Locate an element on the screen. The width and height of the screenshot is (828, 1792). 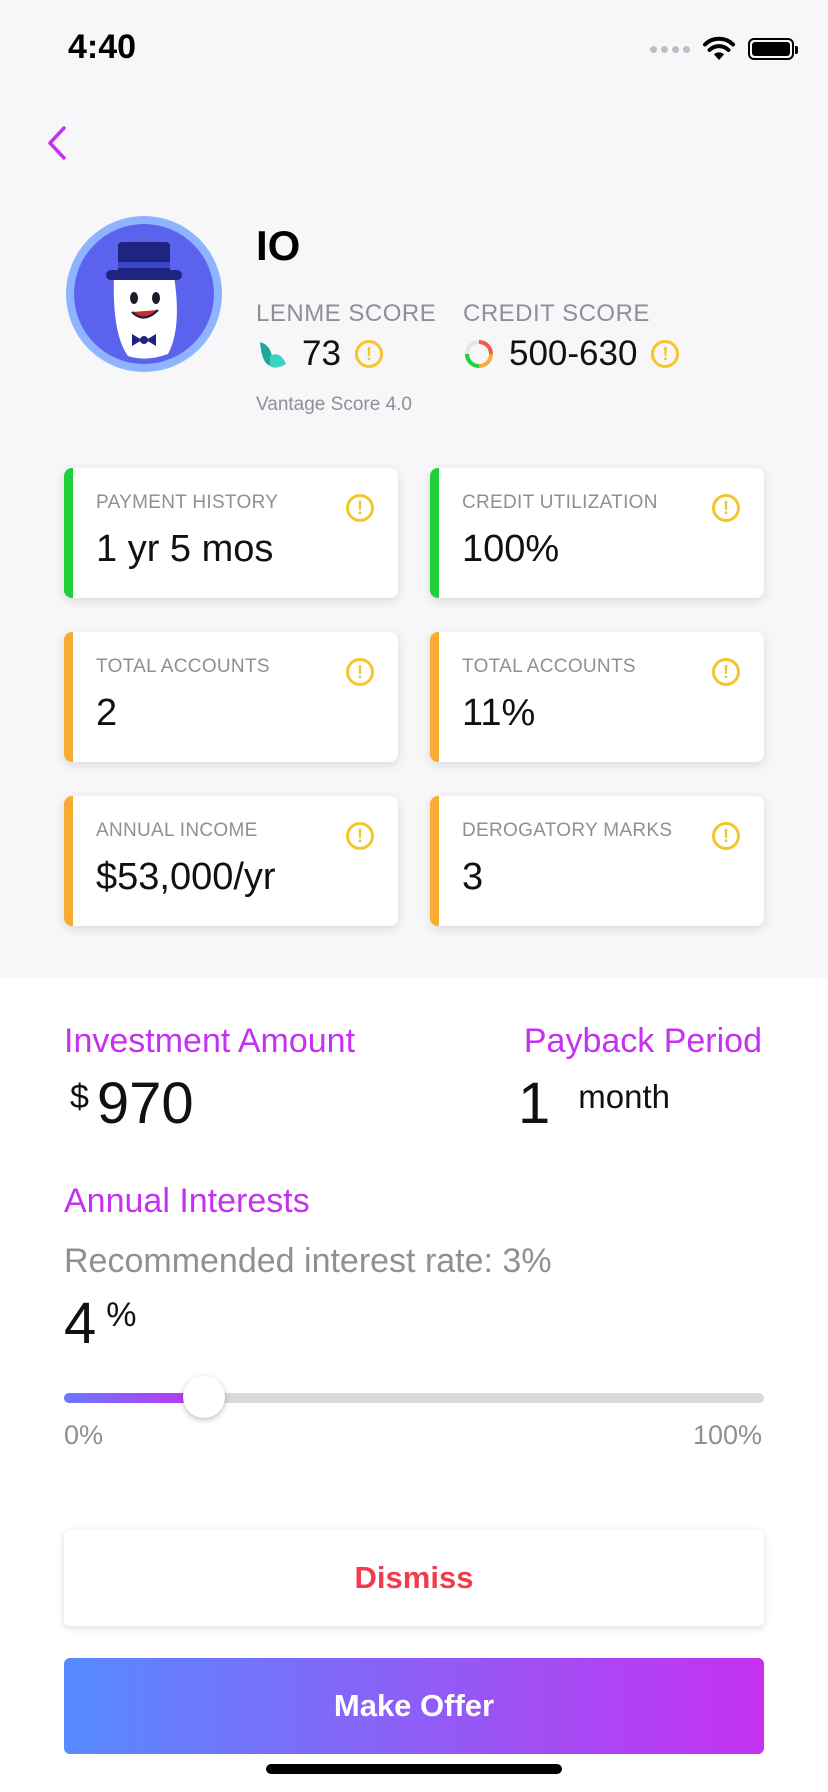
lenme-score: 73 ! is located at coordinates (319, 354).